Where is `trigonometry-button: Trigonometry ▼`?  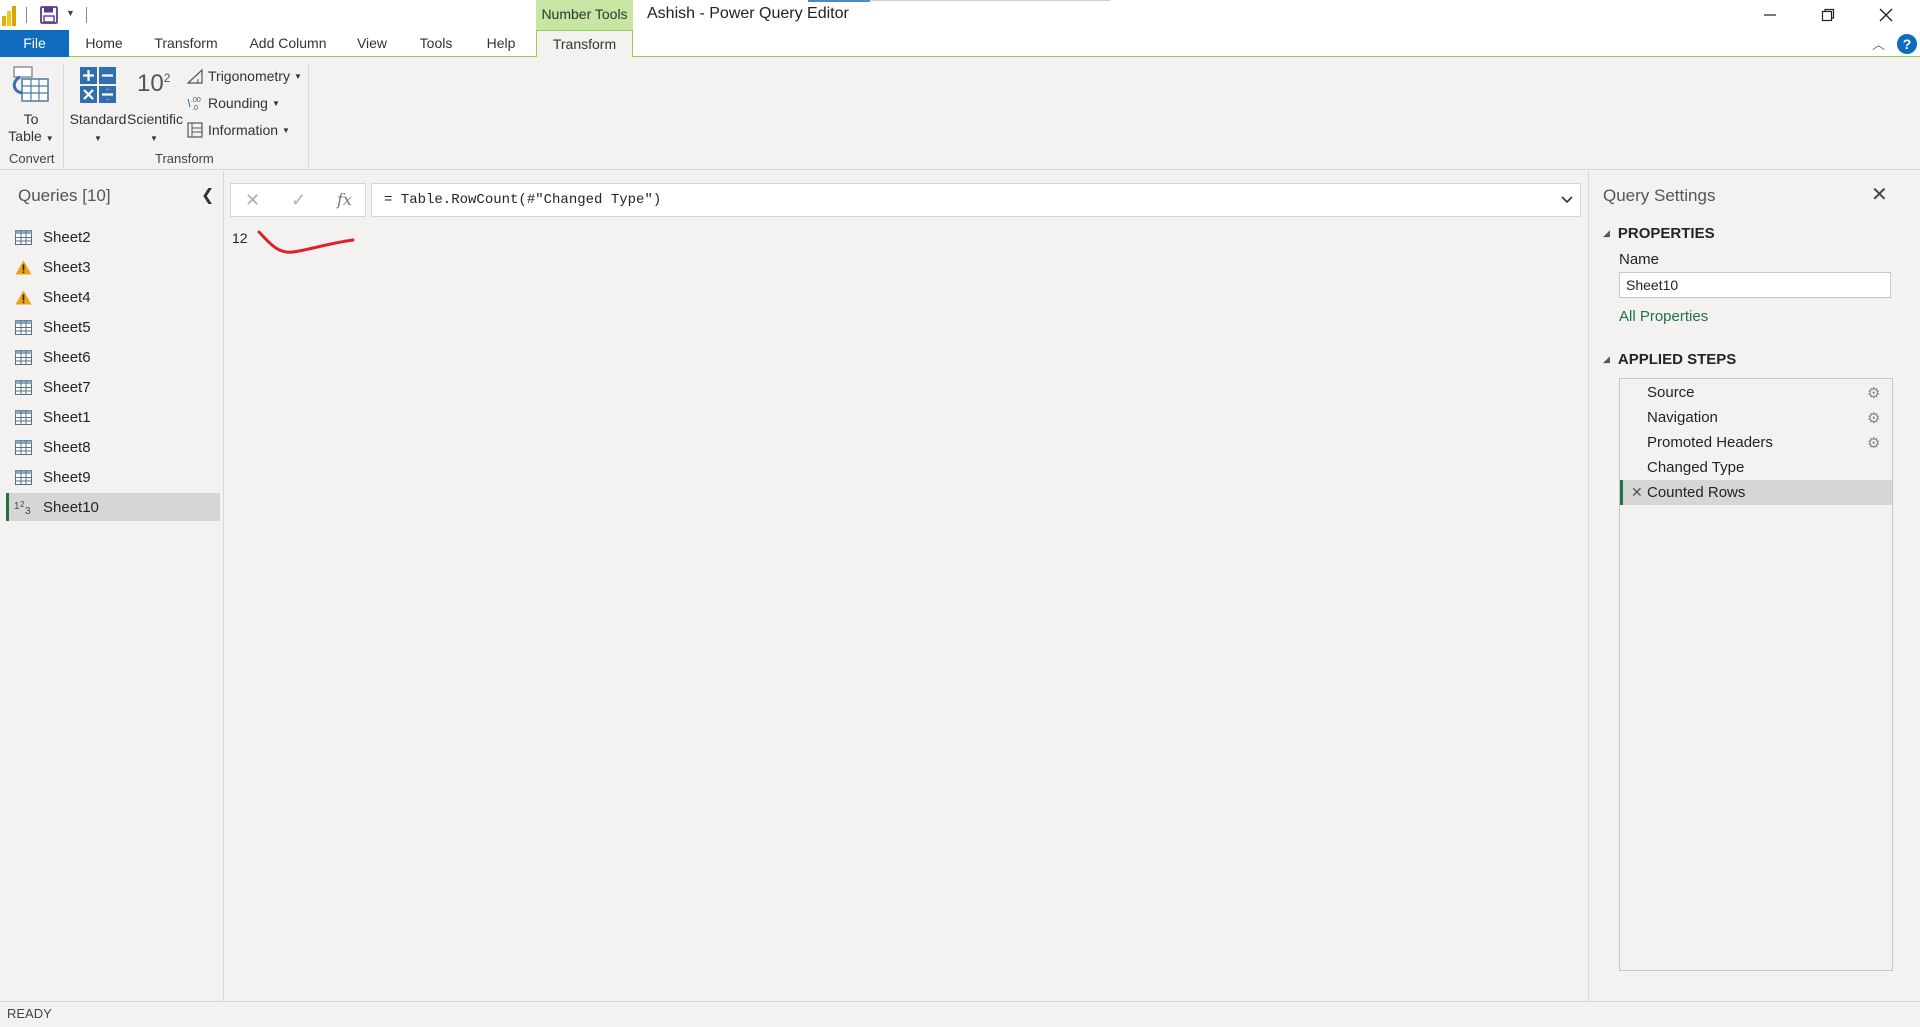 trigonometry-button: Trigonometry ▼ is located at coordinates (244, 76).